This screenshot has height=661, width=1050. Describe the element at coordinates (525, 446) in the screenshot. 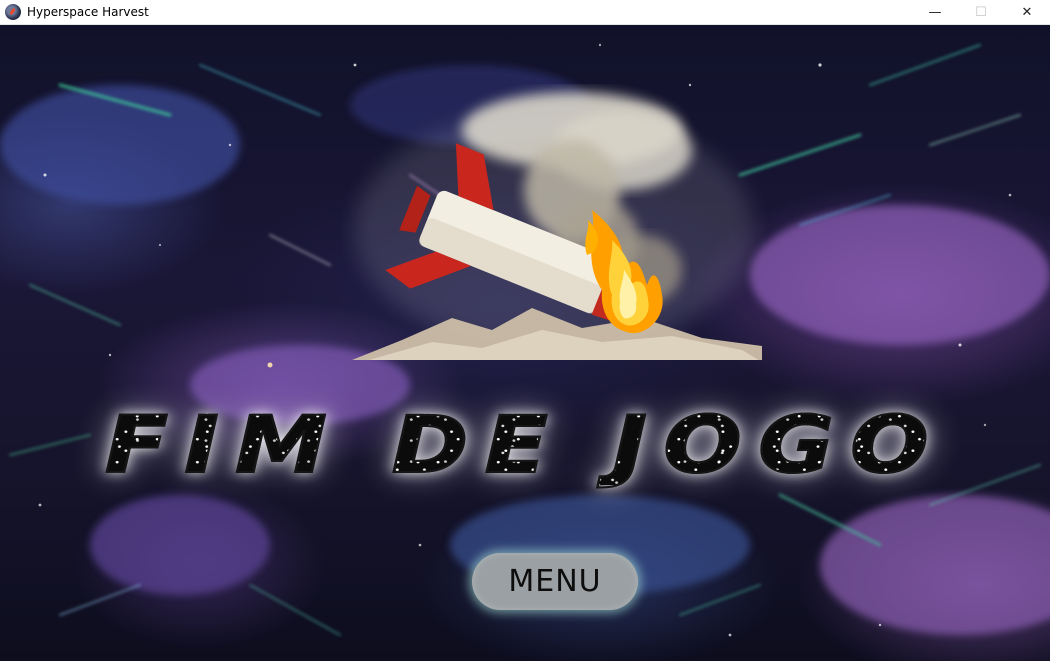

I see `game-over-title: FIM DE JOGO` at that location.